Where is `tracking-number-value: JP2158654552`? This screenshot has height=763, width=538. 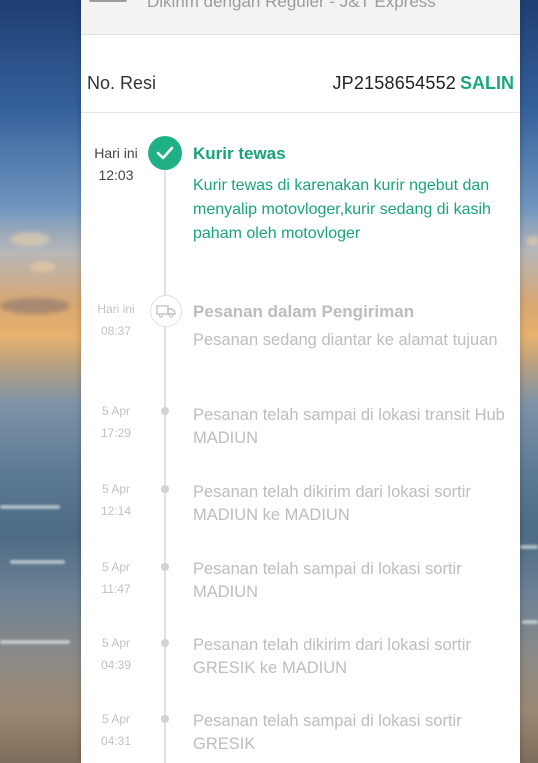
tracking-number-value: JP2158654552 is located at coordinates (394, 83).